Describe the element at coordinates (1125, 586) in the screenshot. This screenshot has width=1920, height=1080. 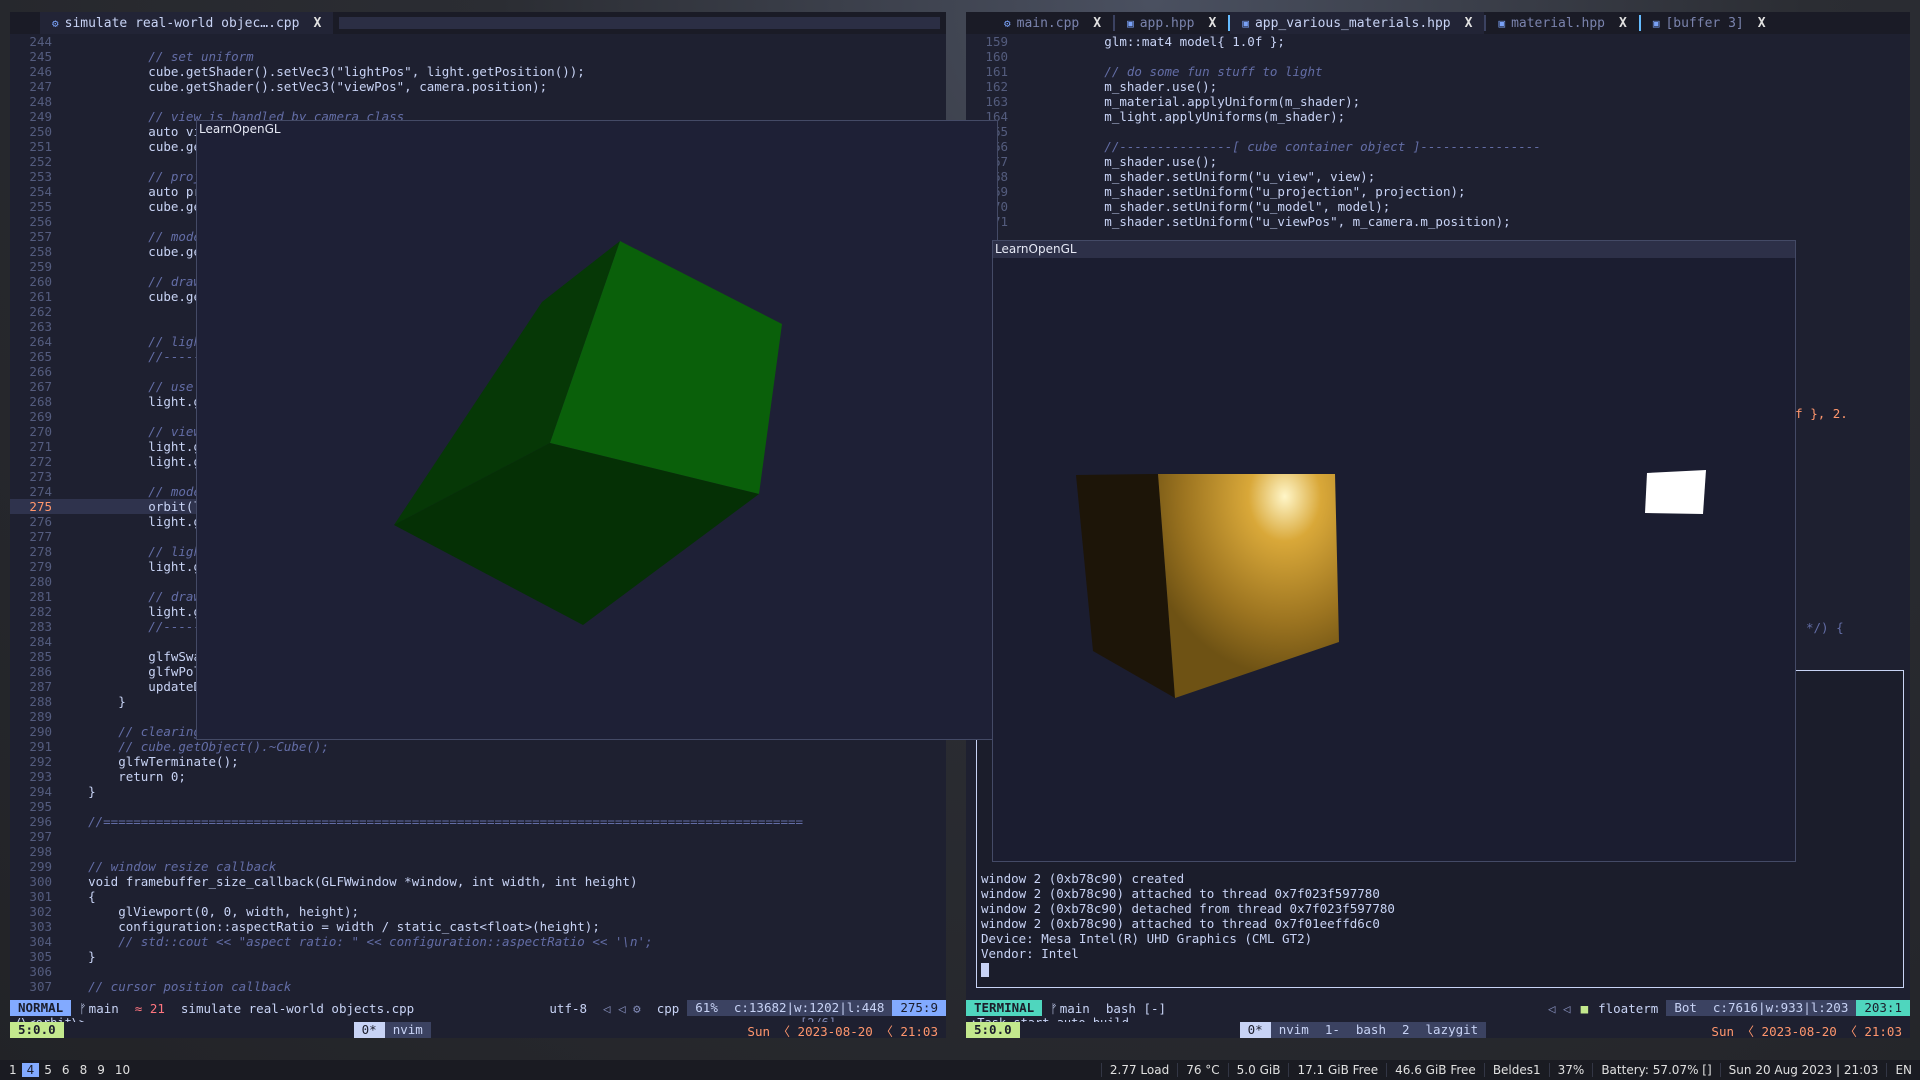
I see `cube-face-dark` at that location.